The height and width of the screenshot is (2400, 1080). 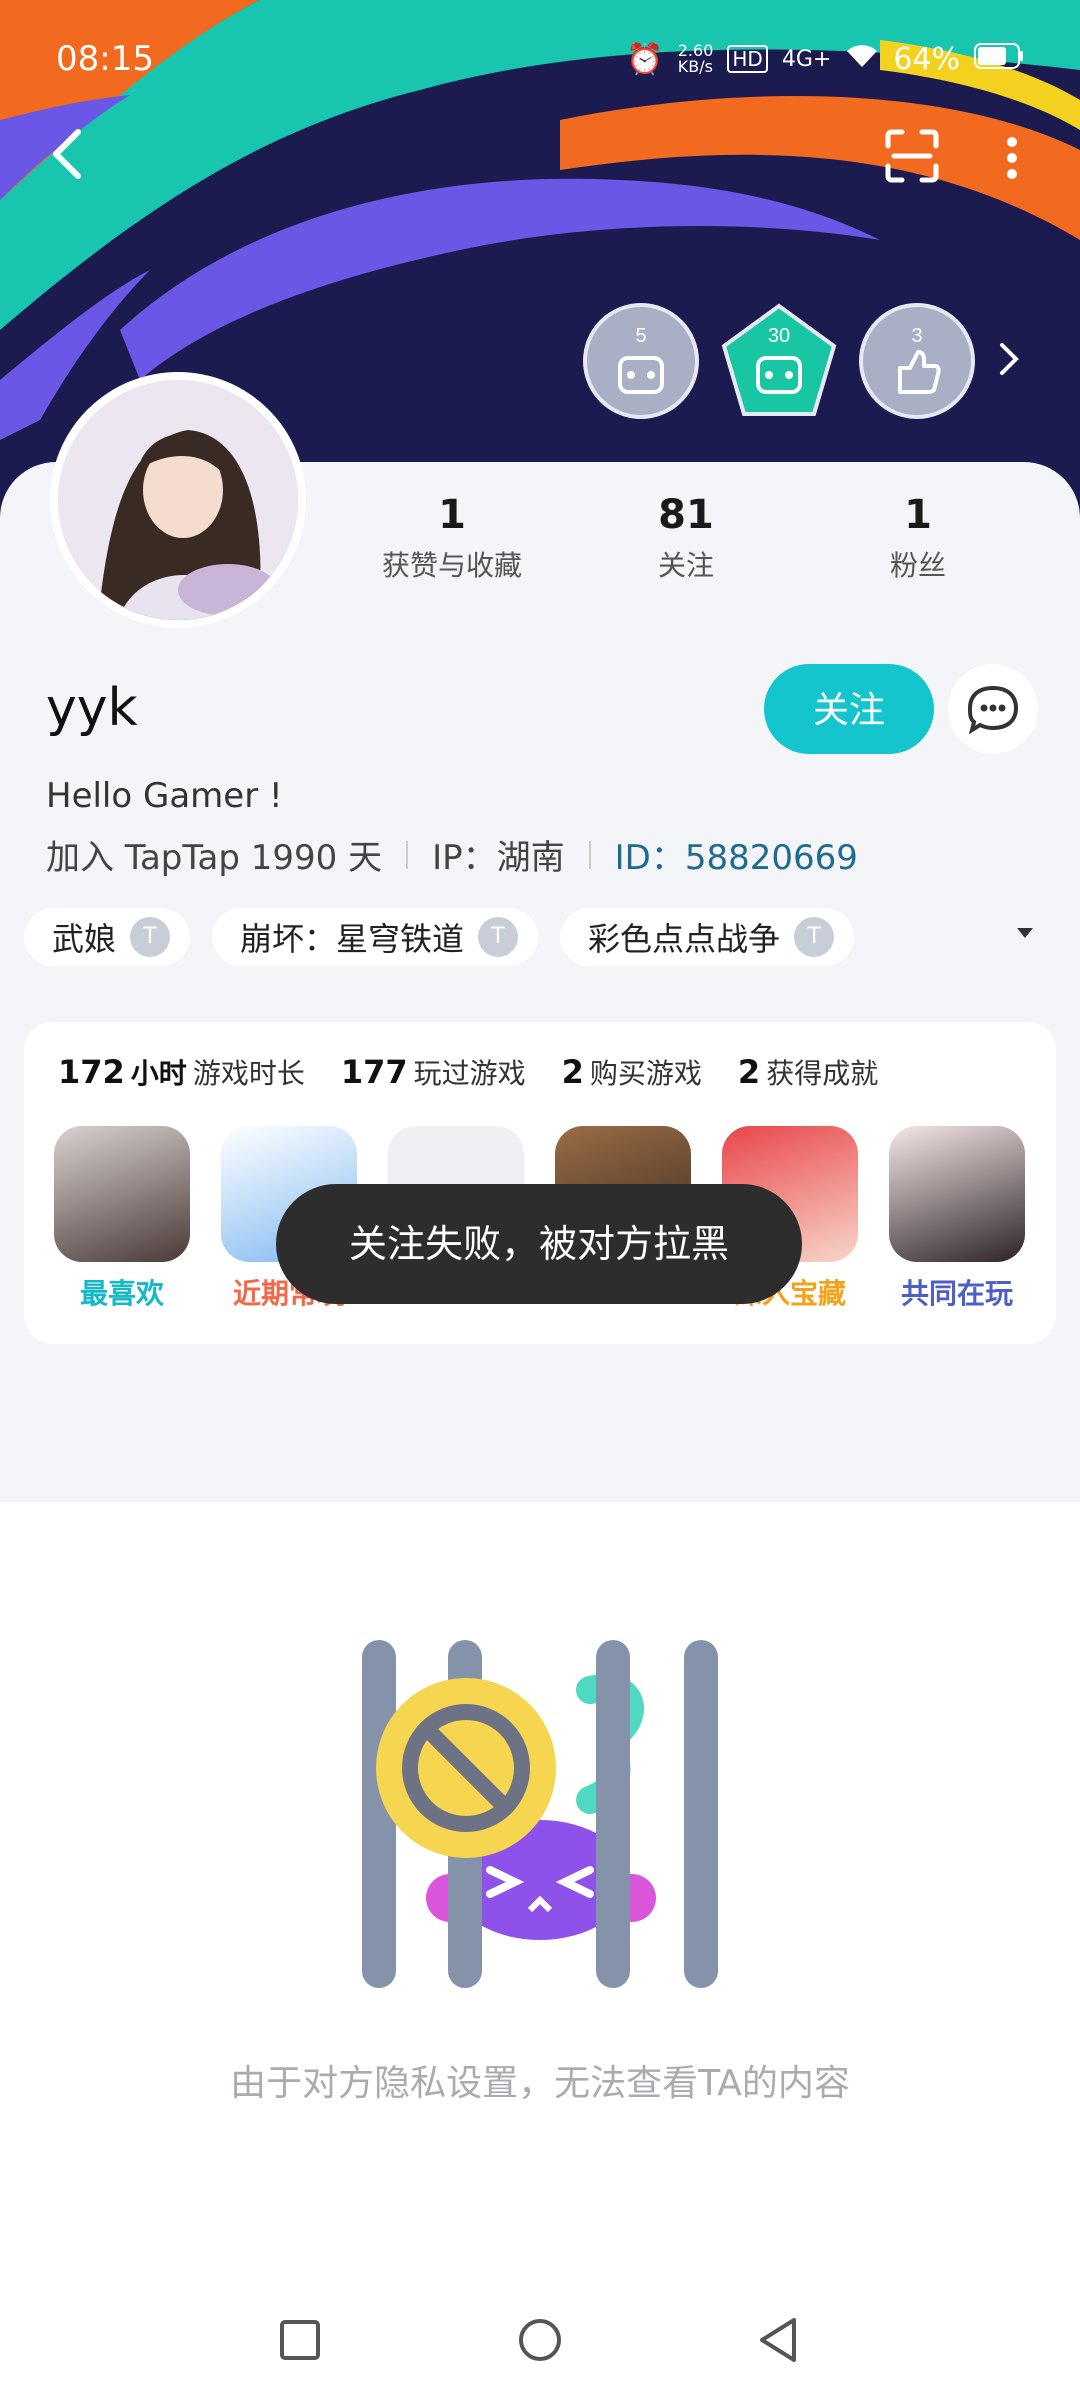 I want to click on scan-button, so click(x=912, y=158).